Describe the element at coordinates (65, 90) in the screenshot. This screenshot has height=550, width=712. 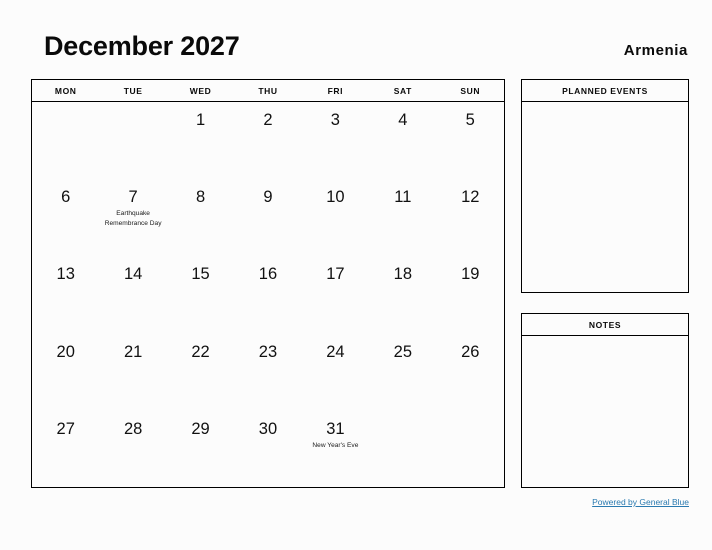
I see `weekday-header-mon: MON` at that location.